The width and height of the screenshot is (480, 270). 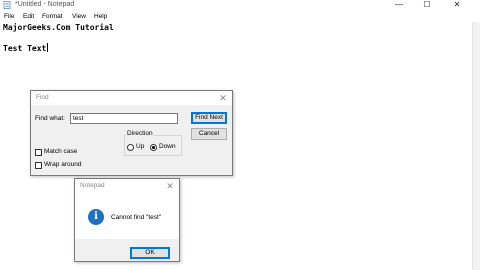 What do you see at coordinates (45, 4) in the screenshot?
I see `window-title: *Untitled - Notepad` at bounding box center [45, 4].